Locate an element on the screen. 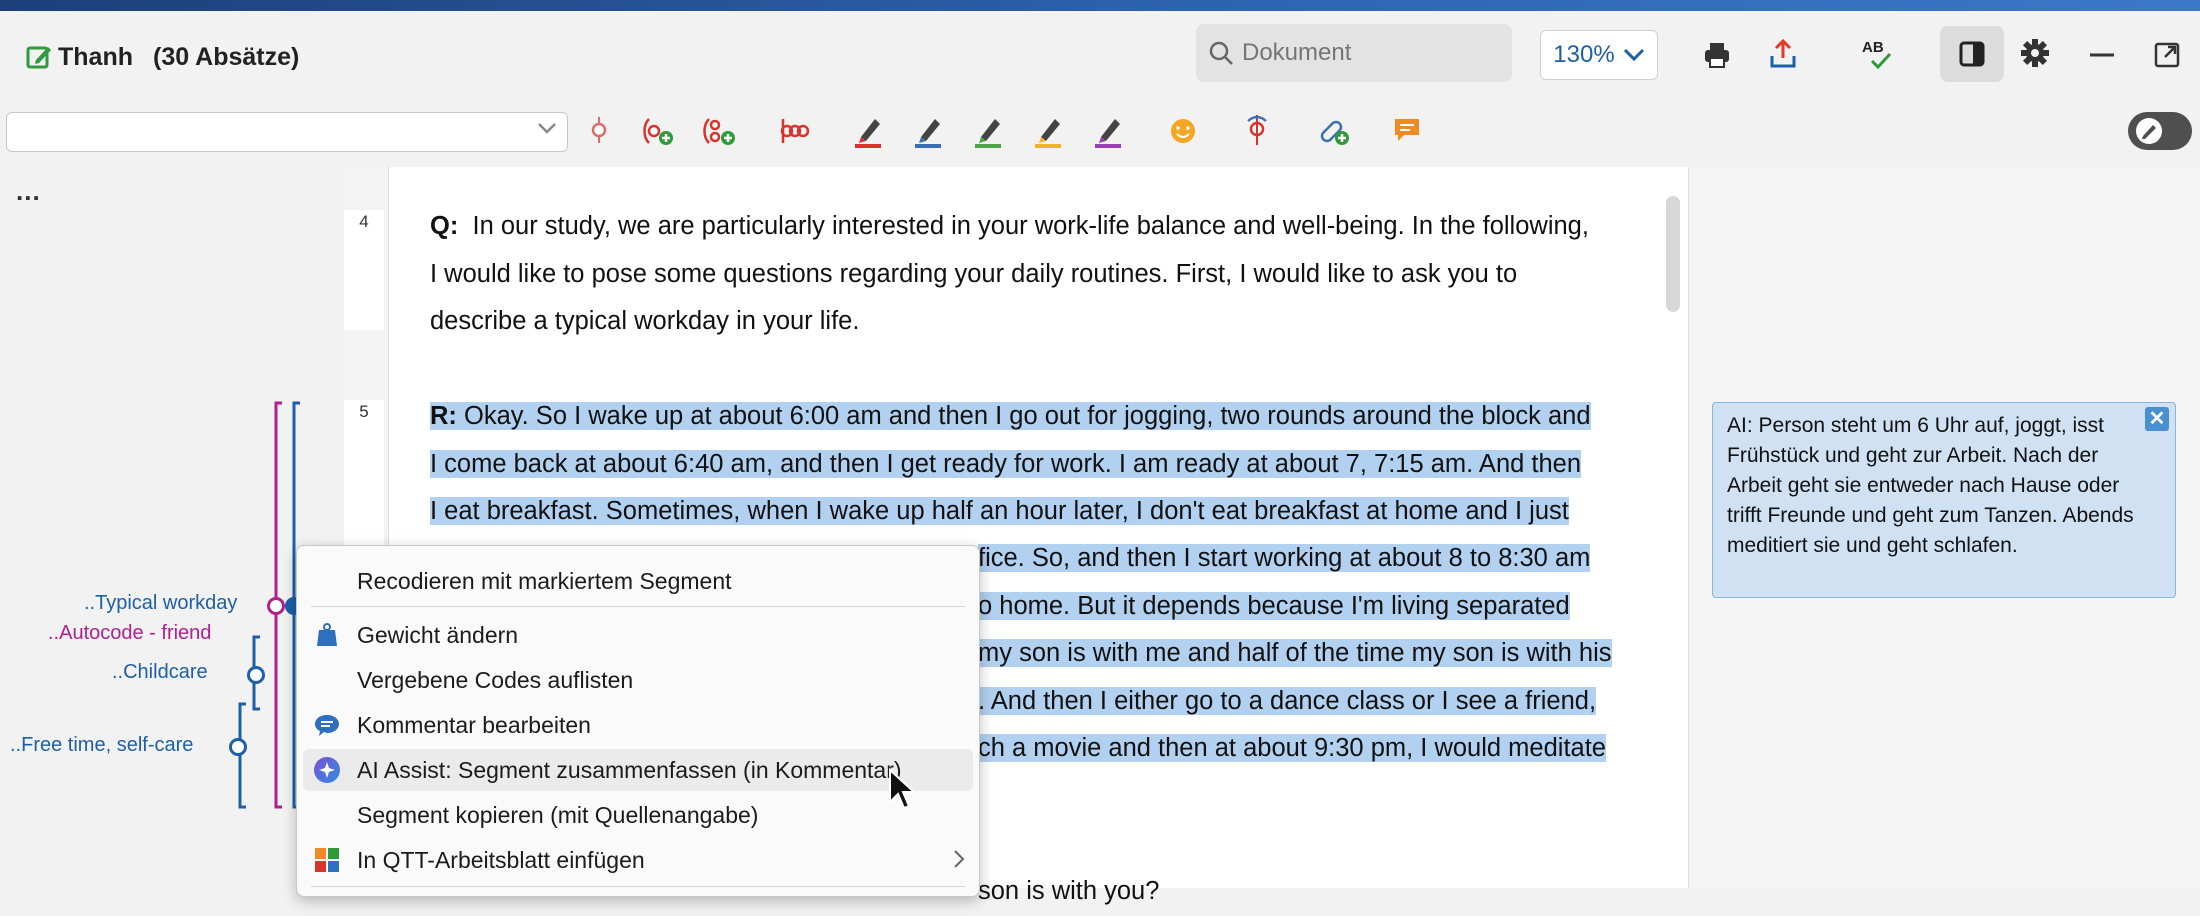 The width and height of the screenshot is (2200, 916). qtt-worksheet-icon is located at coordinates (327, 860).